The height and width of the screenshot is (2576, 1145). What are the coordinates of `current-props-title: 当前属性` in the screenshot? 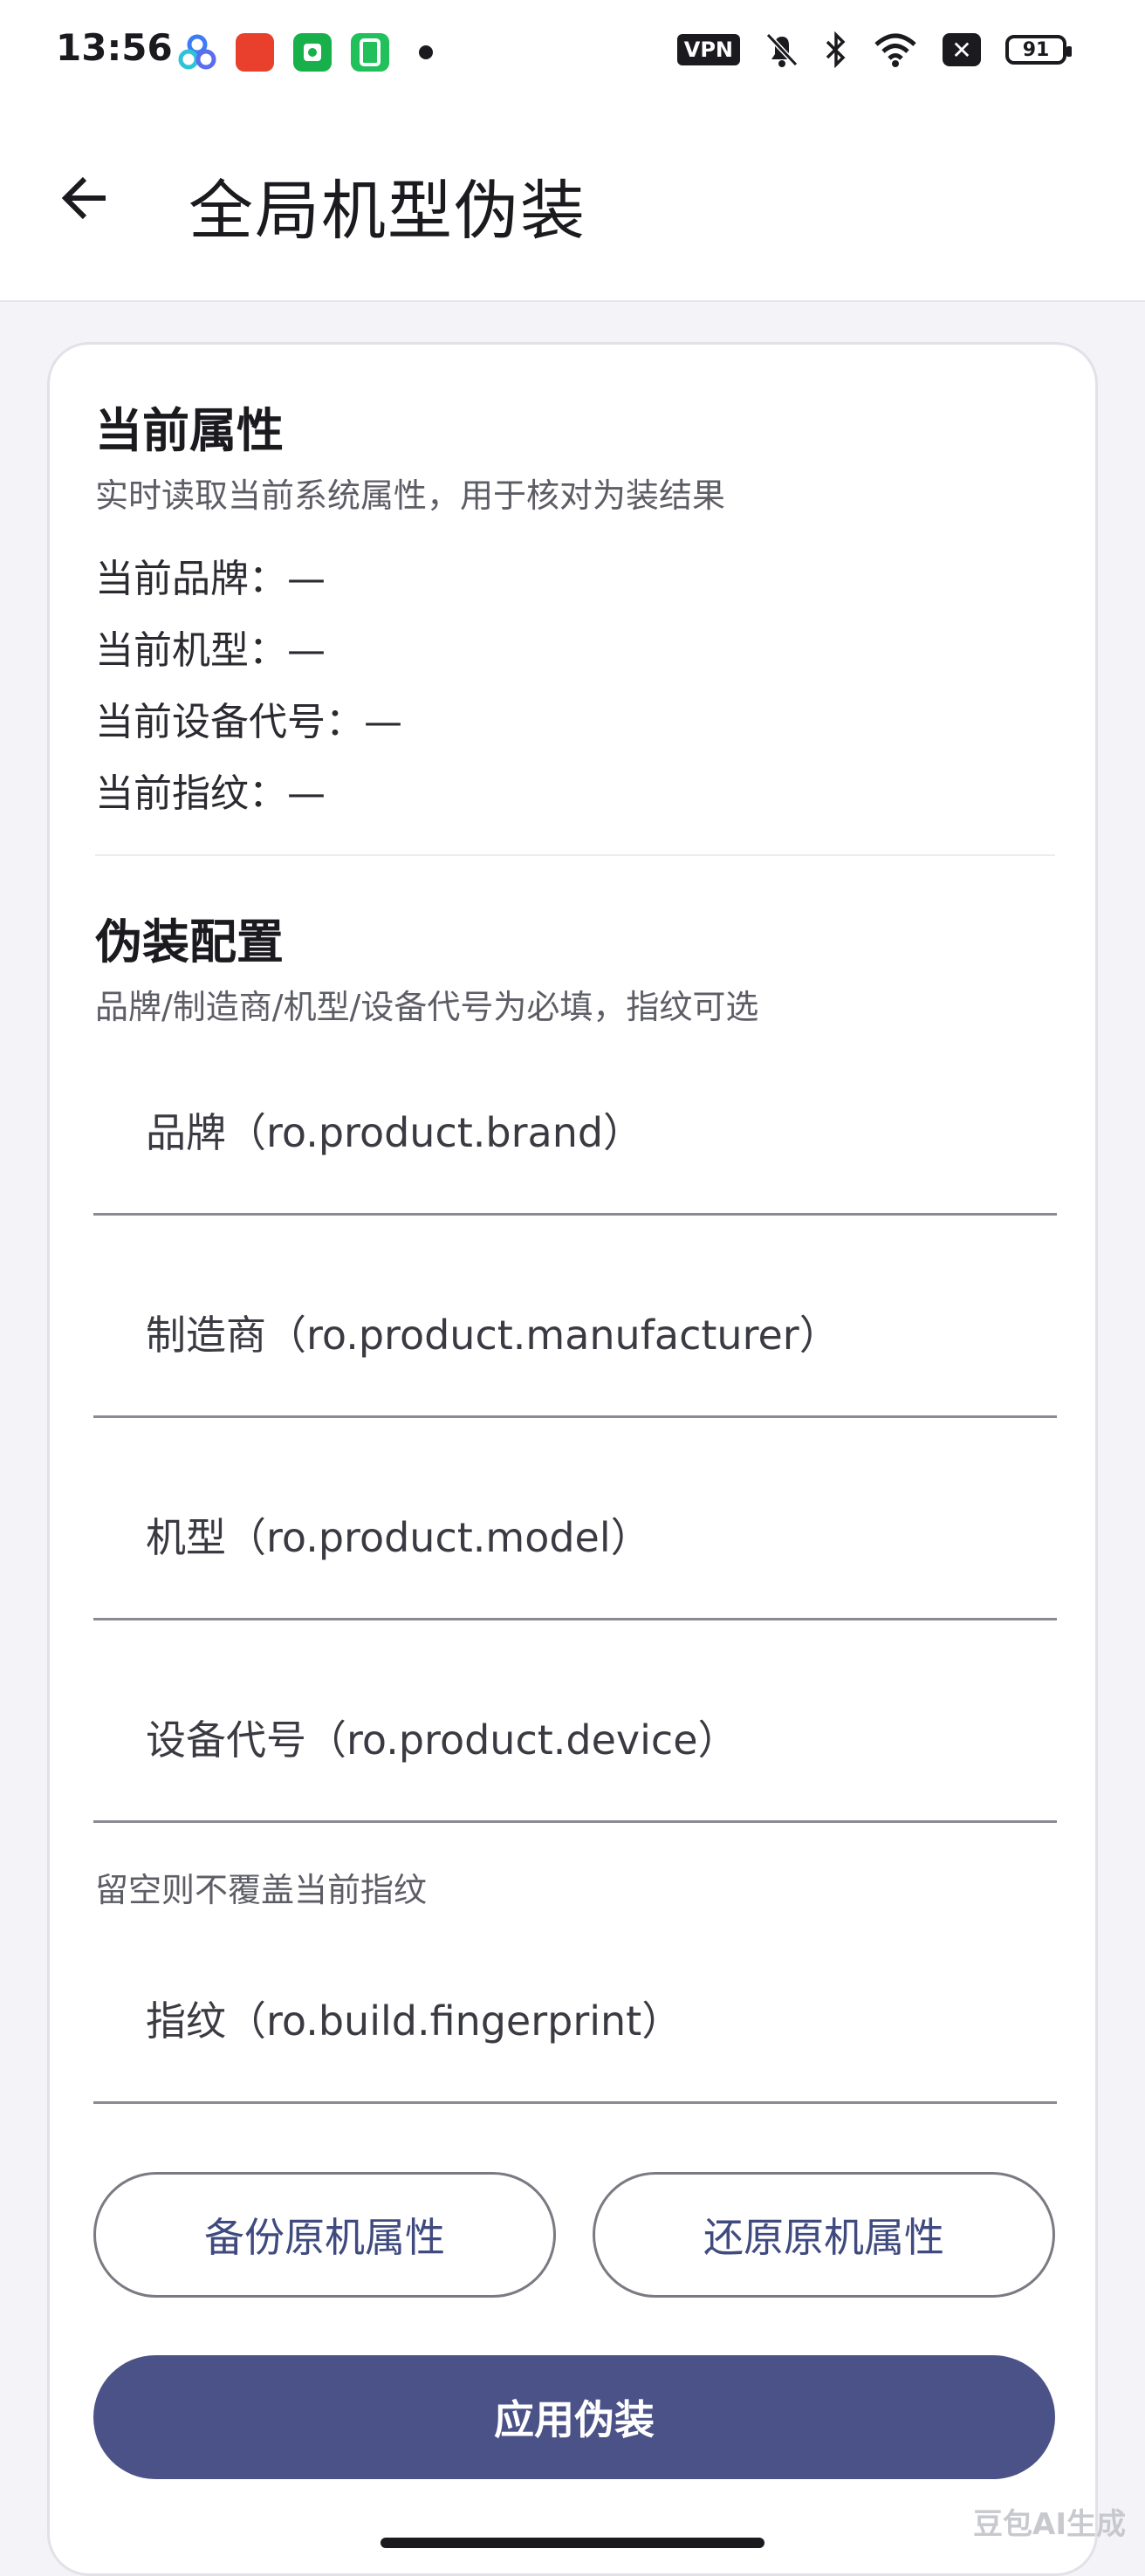 It's located at (189, 431).